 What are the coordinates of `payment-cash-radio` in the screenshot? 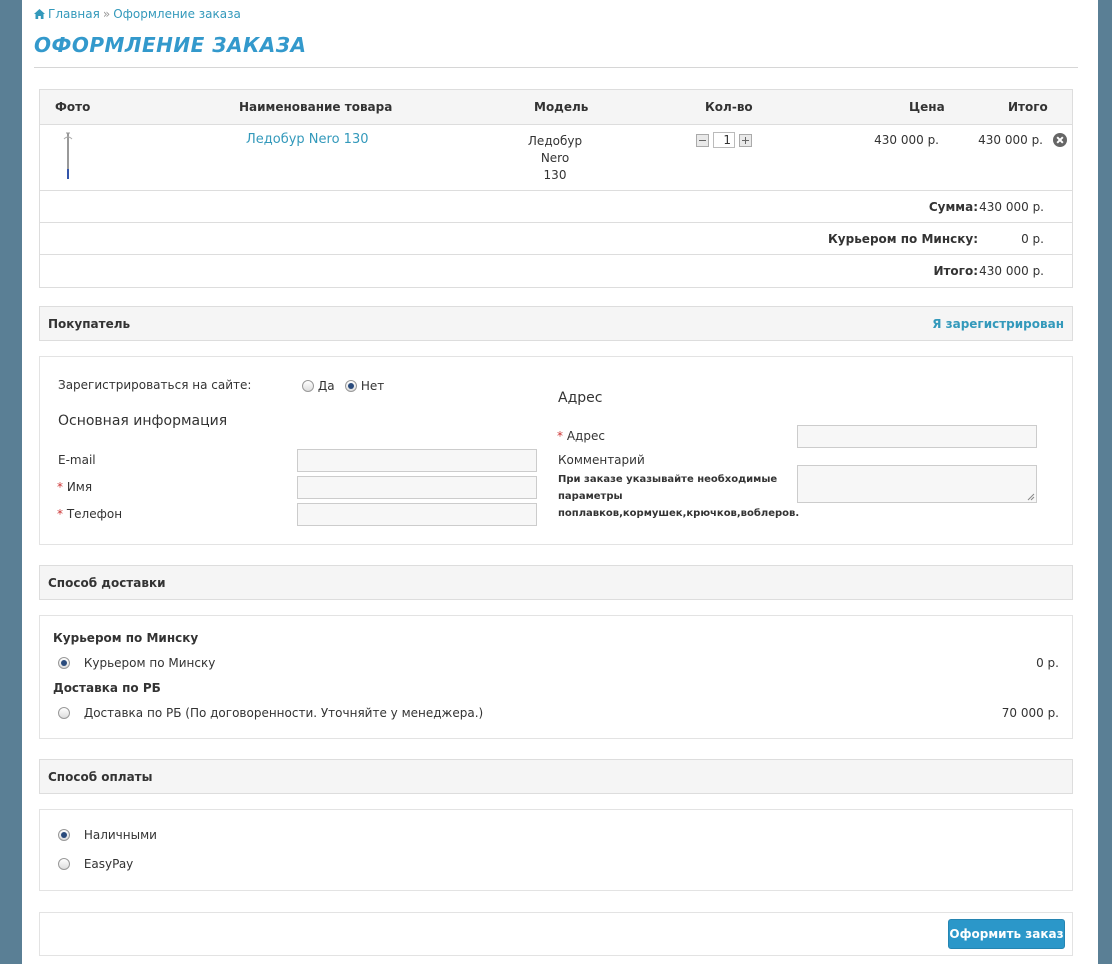 It's located at (64, 835).